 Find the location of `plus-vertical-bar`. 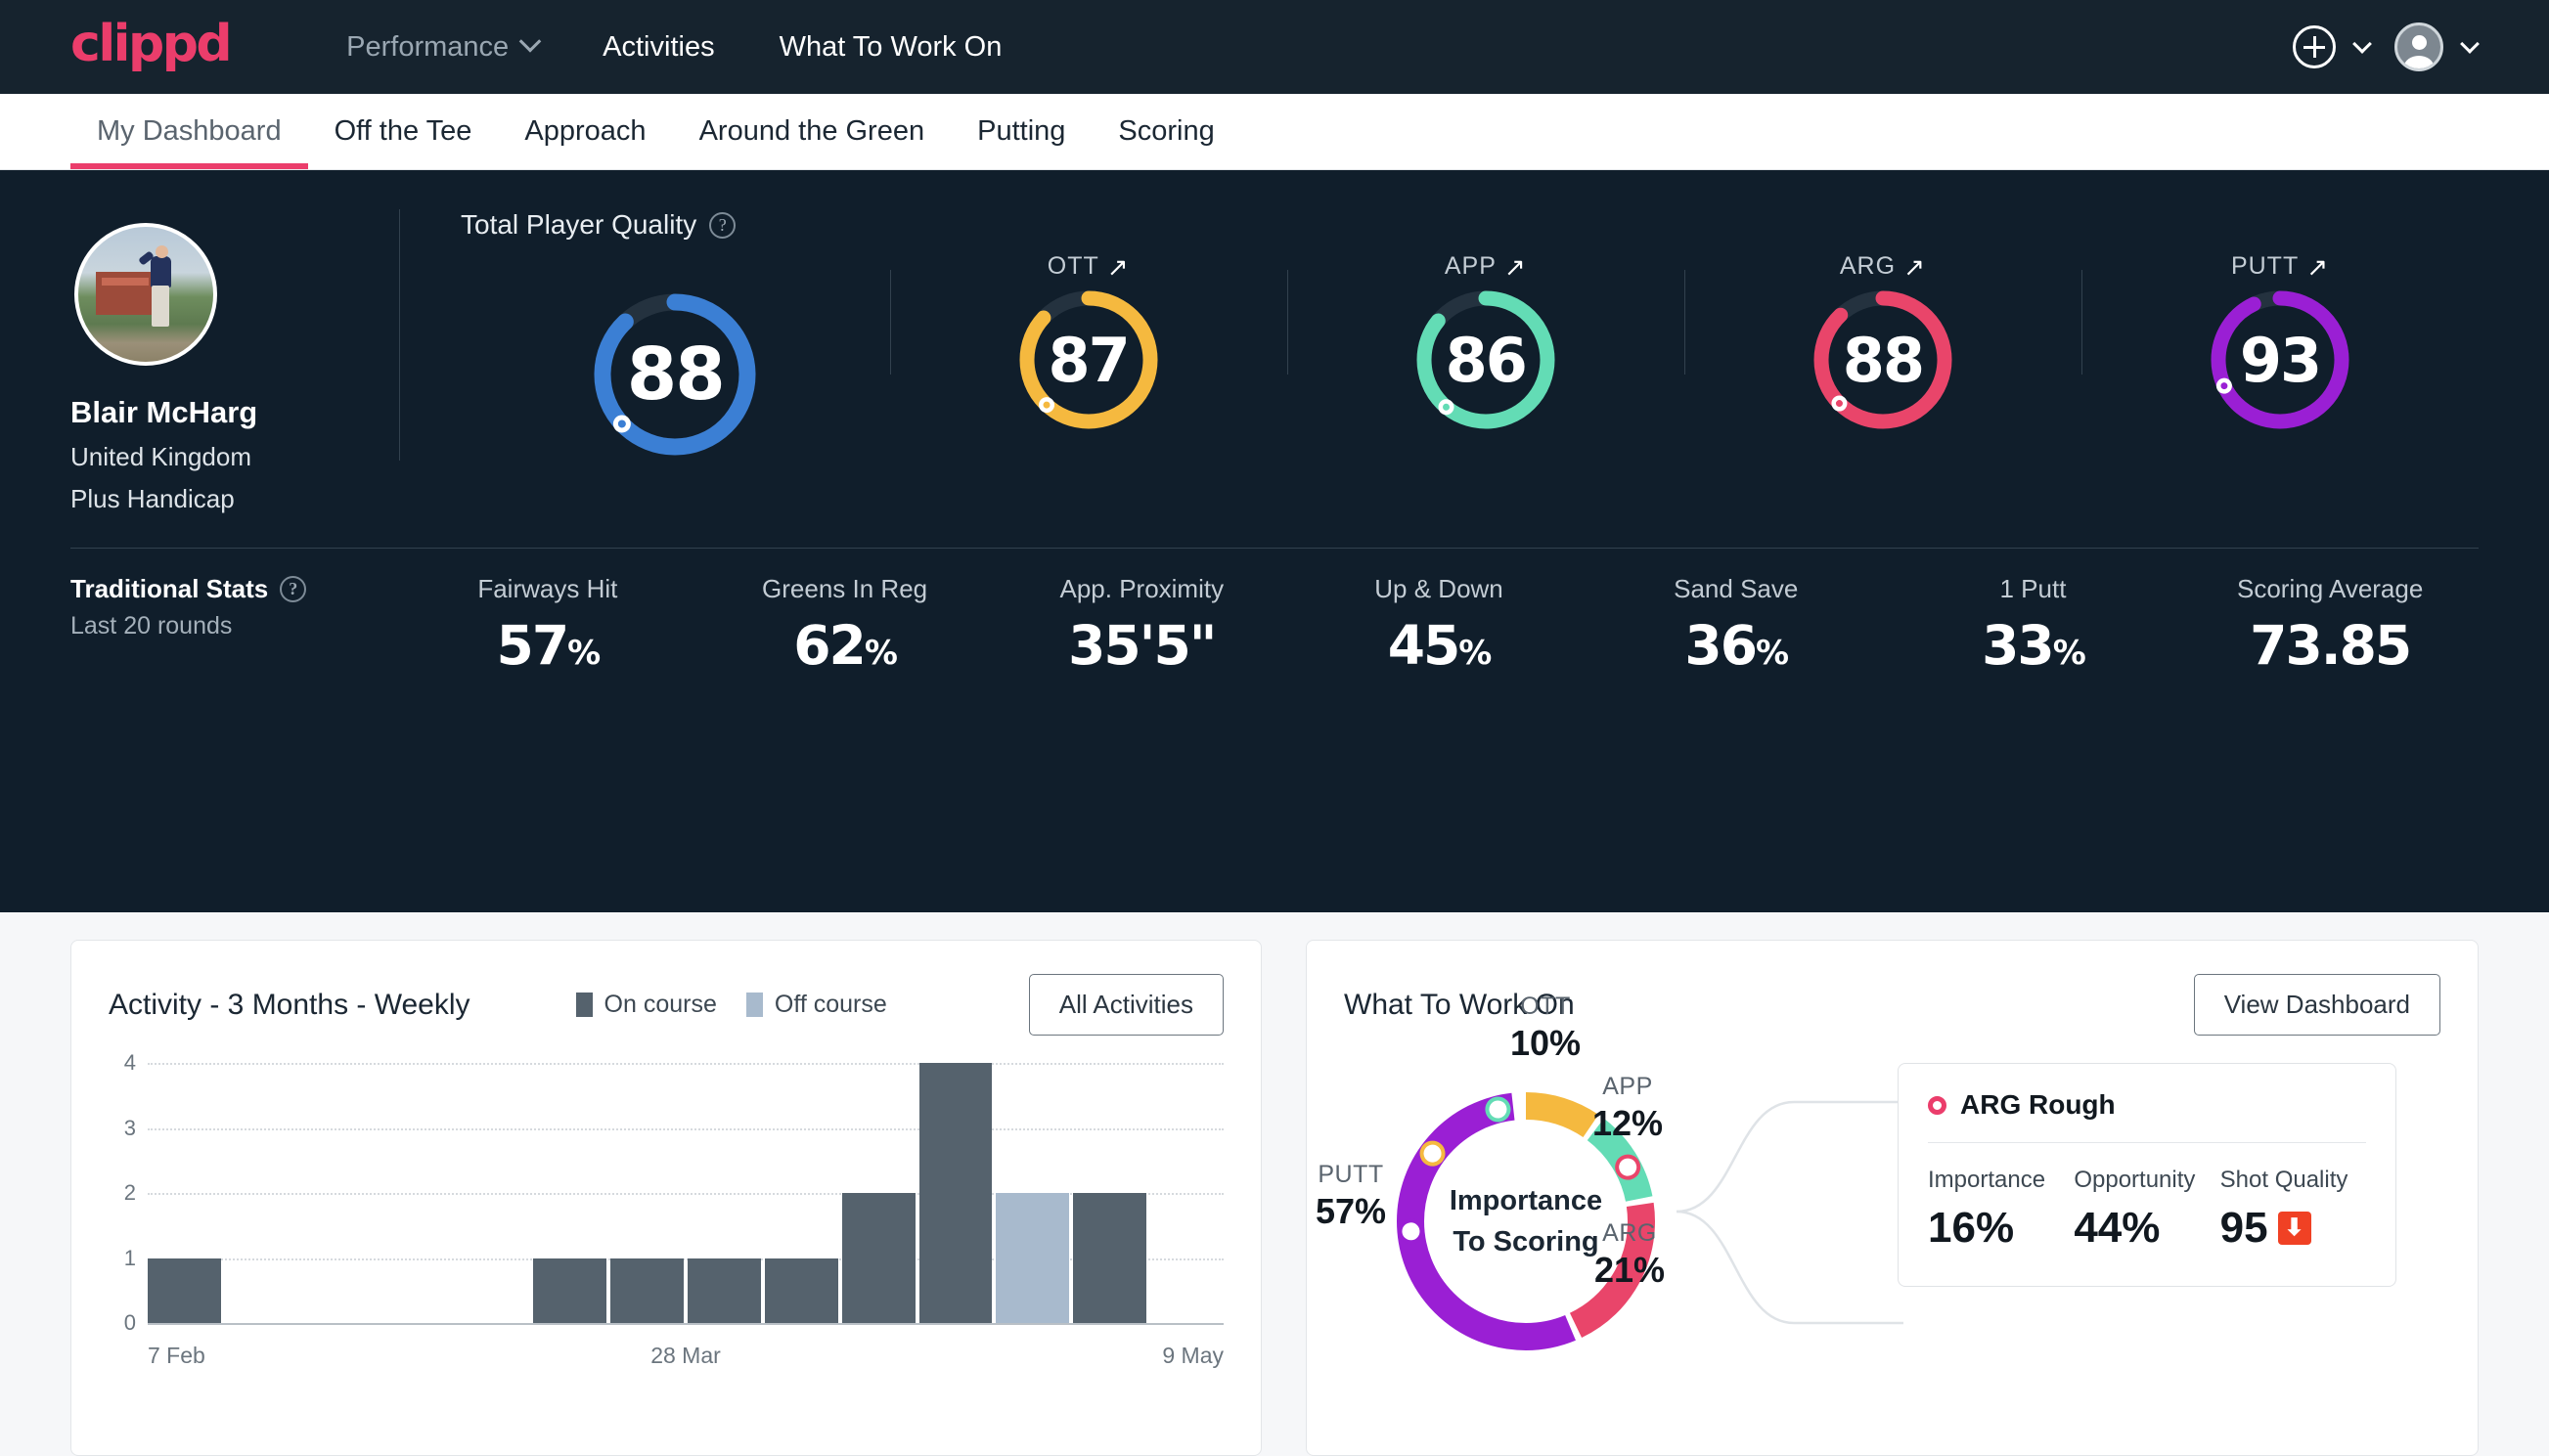

plus-vertical-bar is located at coordinates (2314, 47).